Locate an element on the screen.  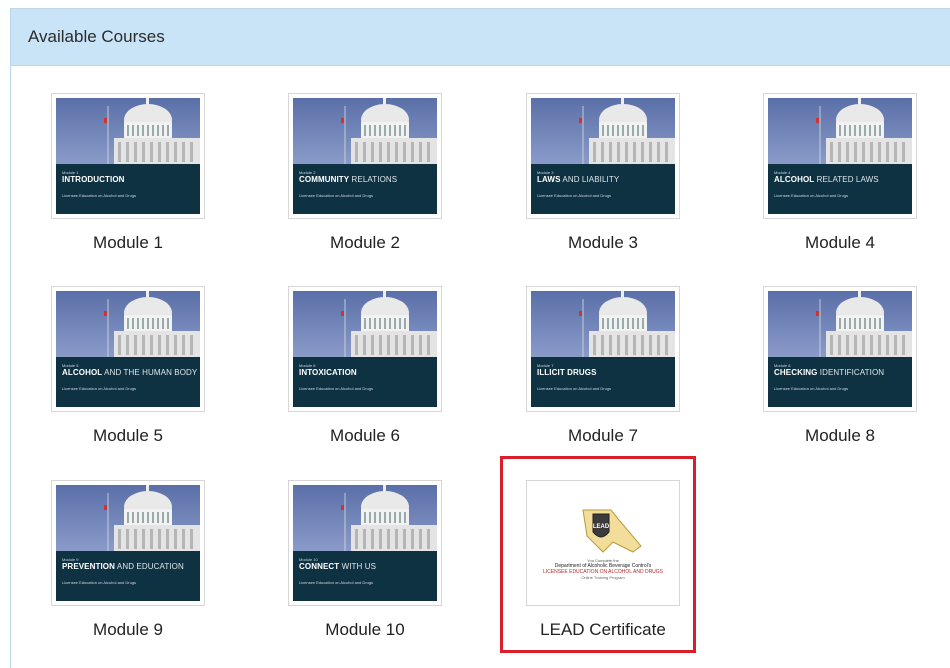
module-title: LAWS AND LIABILITY is located at coordinates (603, 180).